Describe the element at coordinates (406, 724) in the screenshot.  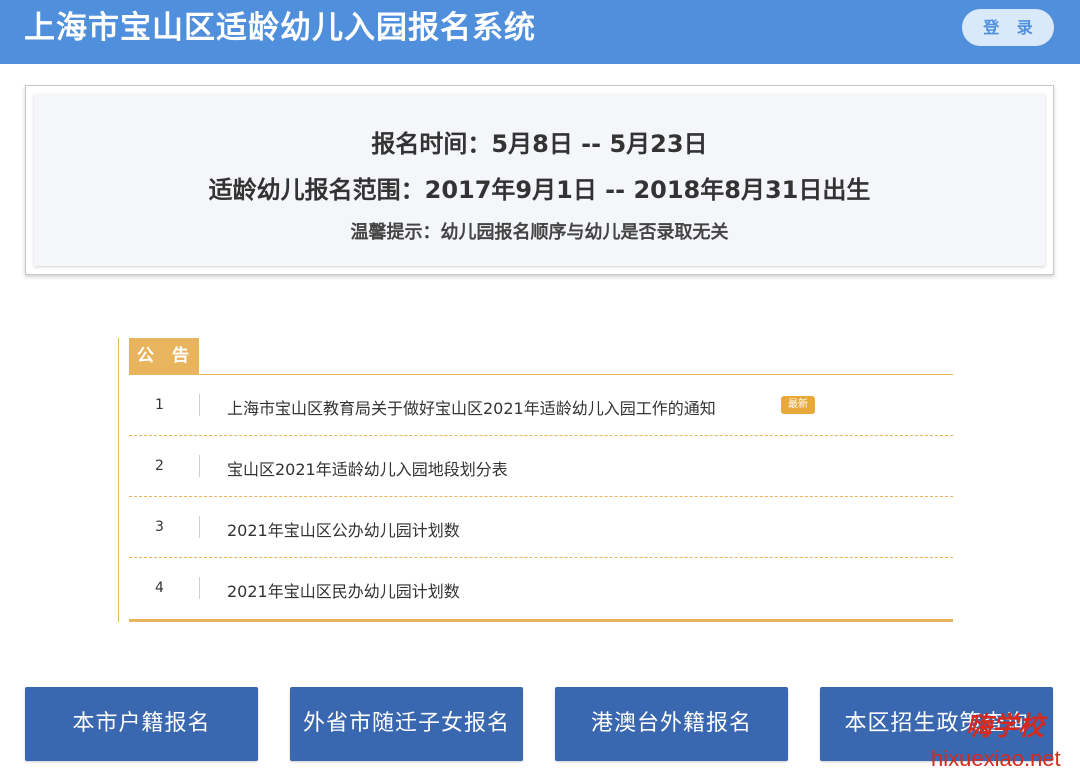
I see `migrant-children-registration-button: 外省市随迁子女报名` at that location.